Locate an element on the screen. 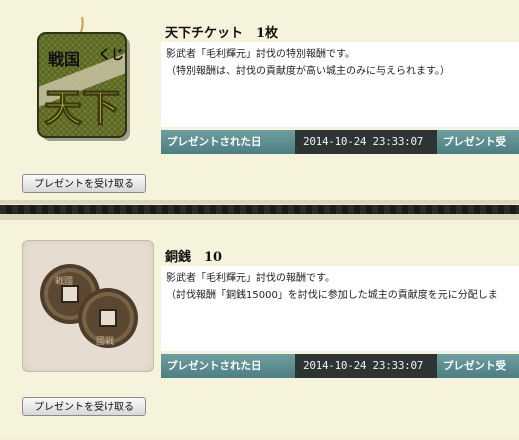 Image resolution: width=519 pixels, height=440 pixels. copper-coins-icon: 戦國 國戦 is located at coordinates (89, 306).